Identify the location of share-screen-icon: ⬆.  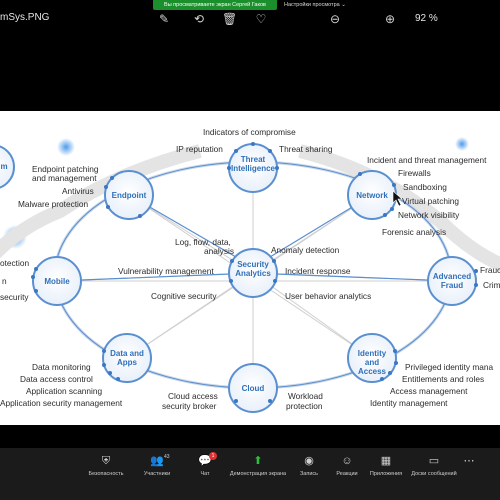
(258, 461).